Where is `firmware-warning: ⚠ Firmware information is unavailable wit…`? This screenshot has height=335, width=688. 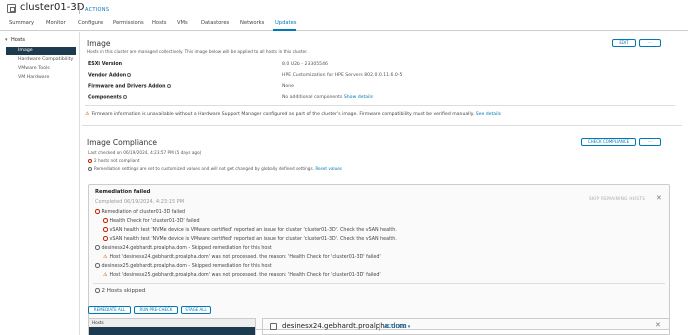 firmware-warning: ⚠ Firmware information is unavailable wit… is located at coordinates (293, 114).